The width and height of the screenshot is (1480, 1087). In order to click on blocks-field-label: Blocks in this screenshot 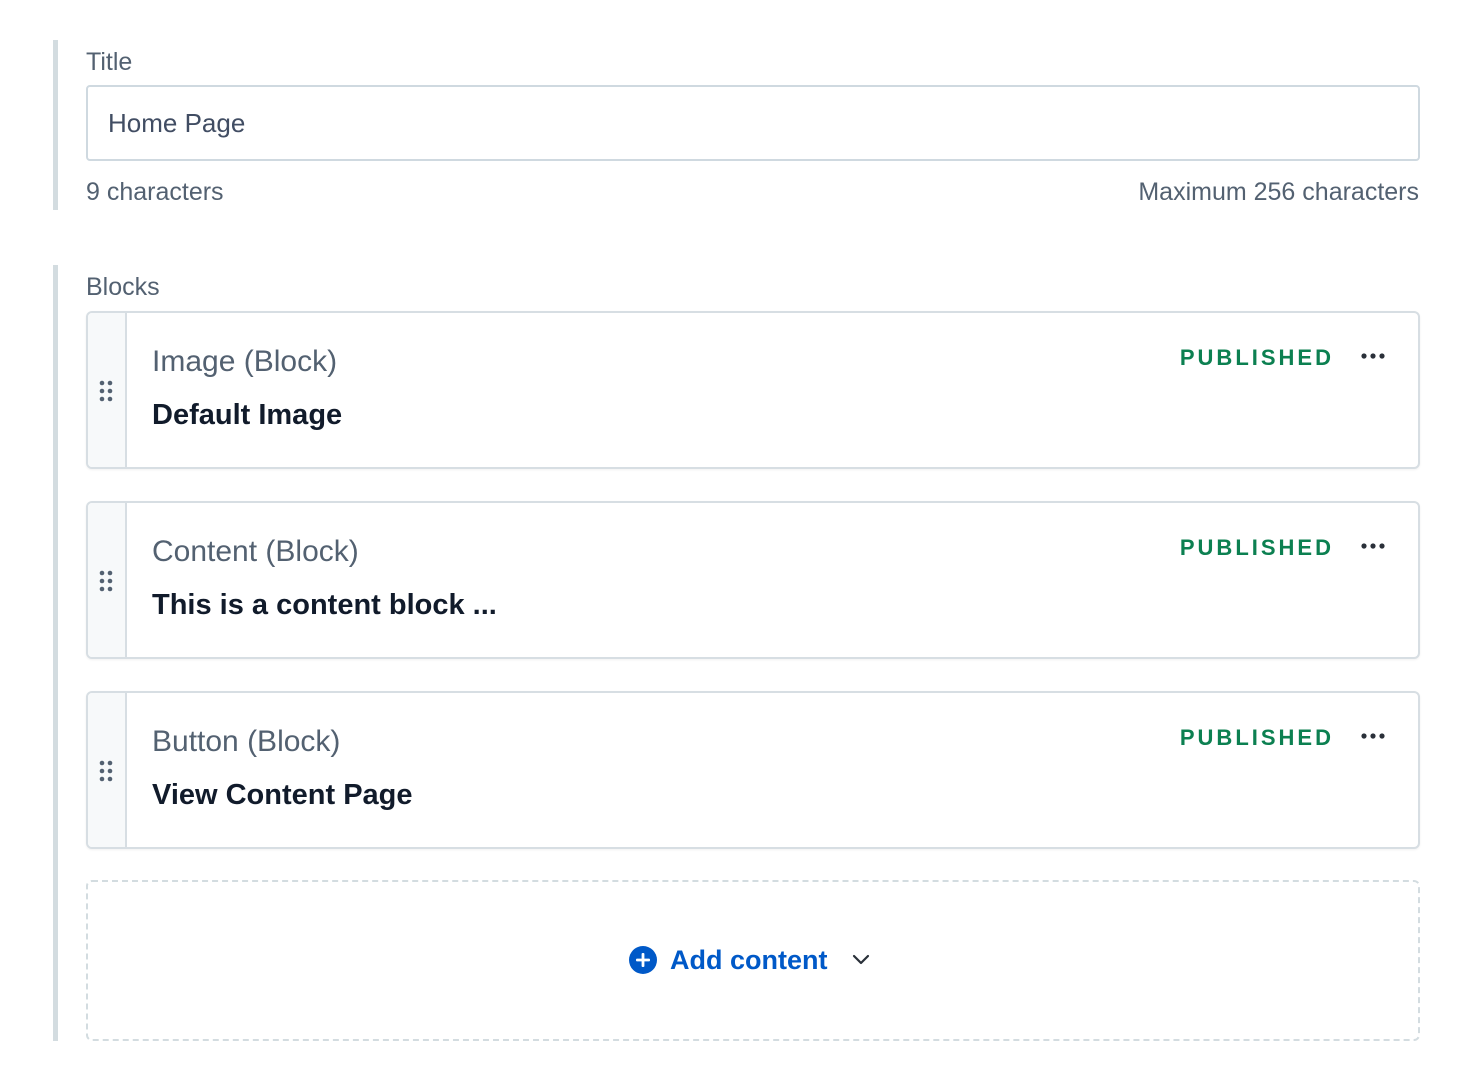, I will do `click(123, 287)`.